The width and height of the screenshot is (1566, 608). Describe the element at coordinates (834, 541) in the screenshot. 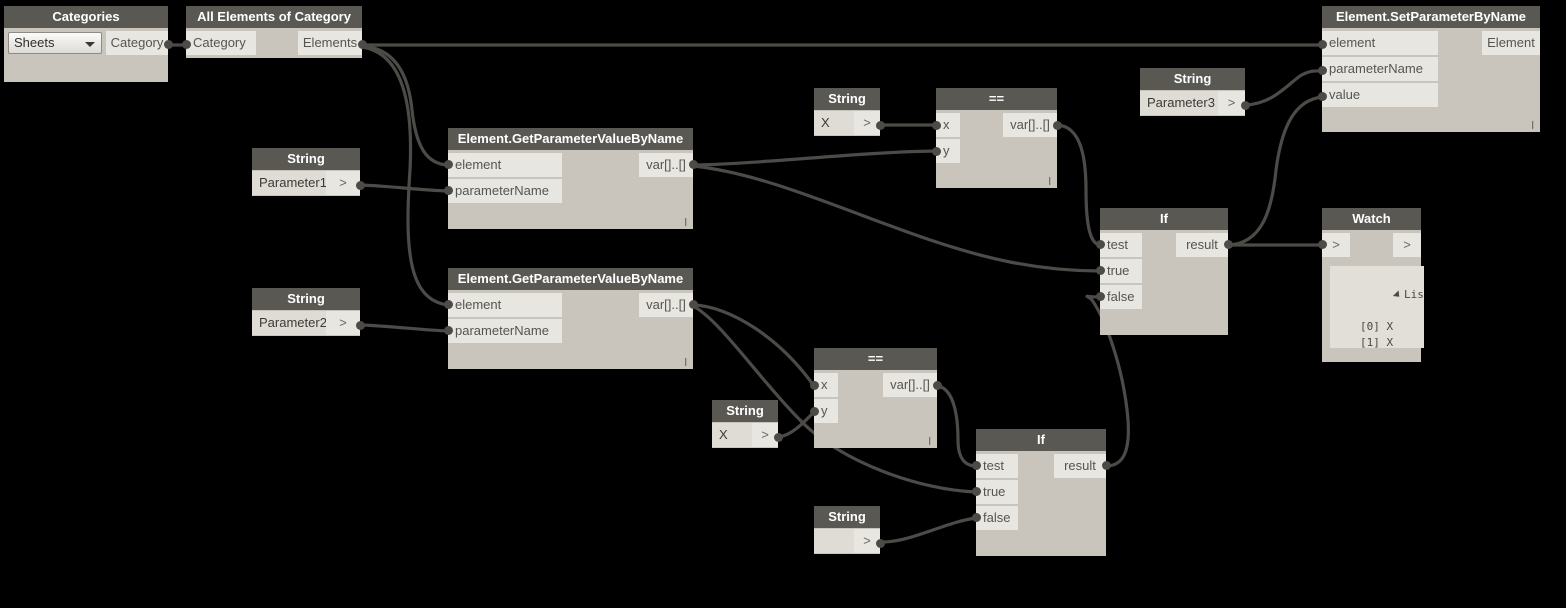

I see `string-value-input` at that location.